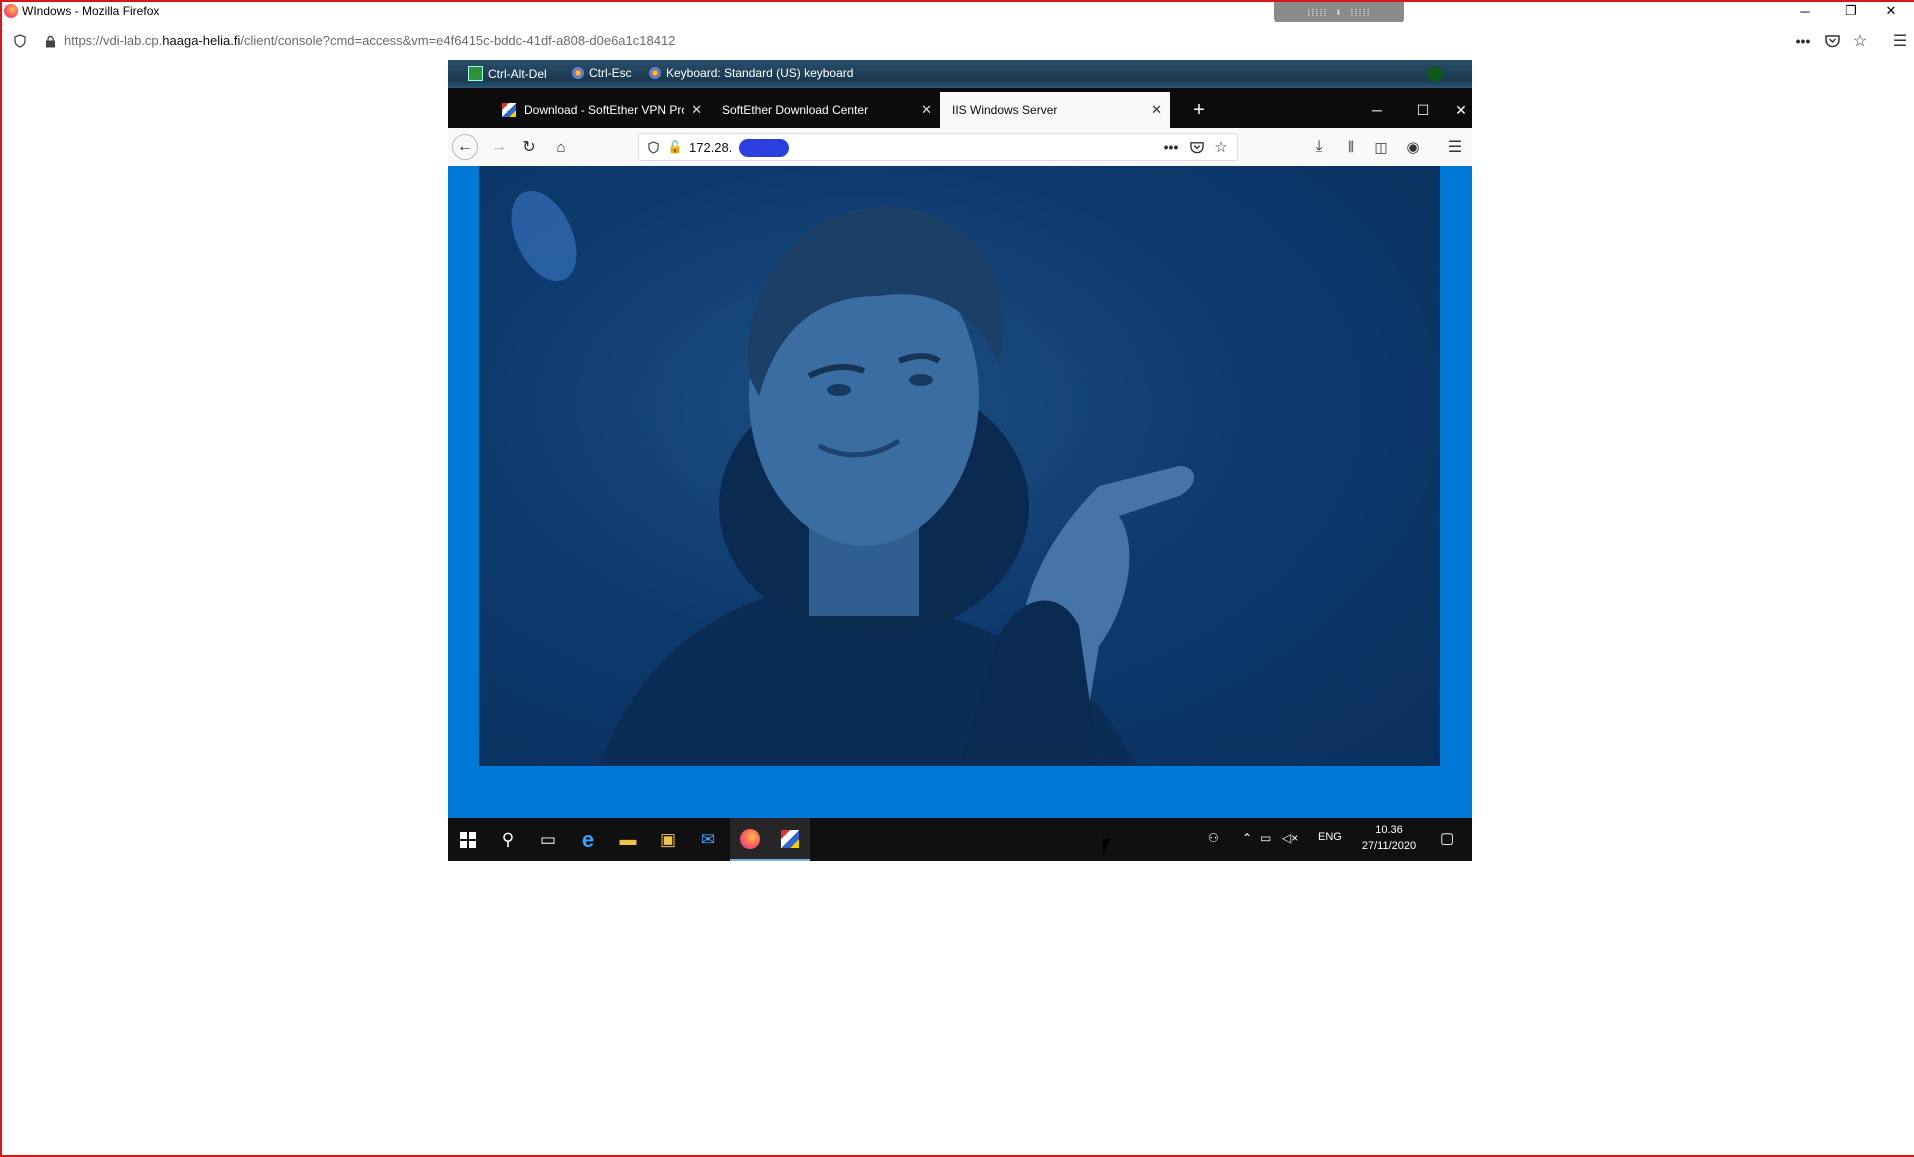  What do you see at coordinates (11, 11) in the screenshot?
I see `firefox-logo-icon` at bounding box center [11, 11].